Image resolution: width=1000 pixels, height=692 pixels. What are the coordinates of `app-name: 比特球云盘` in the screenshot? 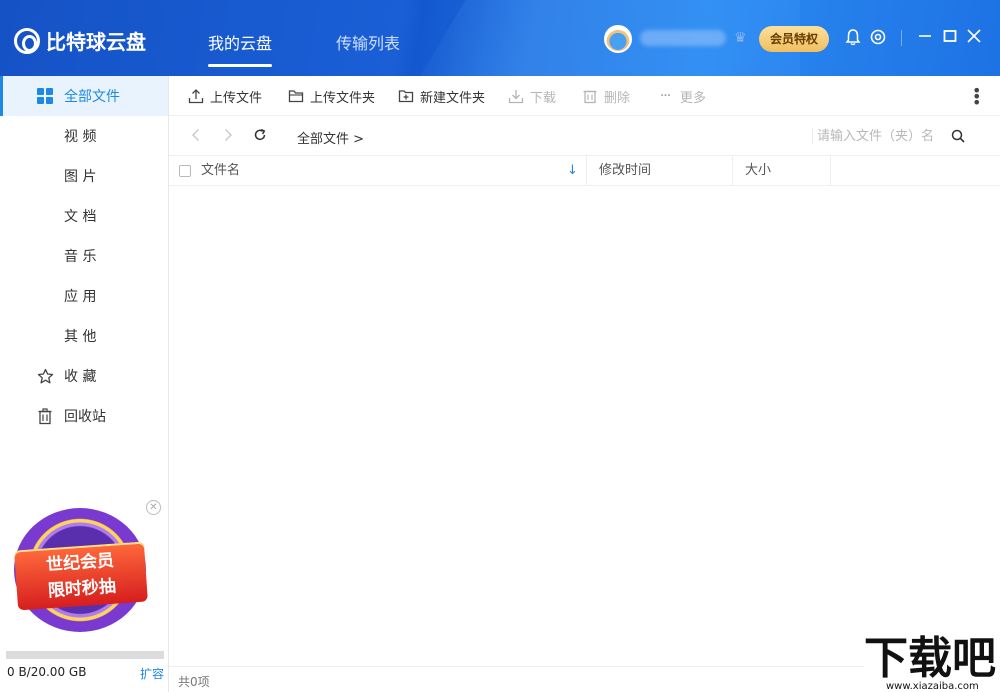 It's located at (96, 42).